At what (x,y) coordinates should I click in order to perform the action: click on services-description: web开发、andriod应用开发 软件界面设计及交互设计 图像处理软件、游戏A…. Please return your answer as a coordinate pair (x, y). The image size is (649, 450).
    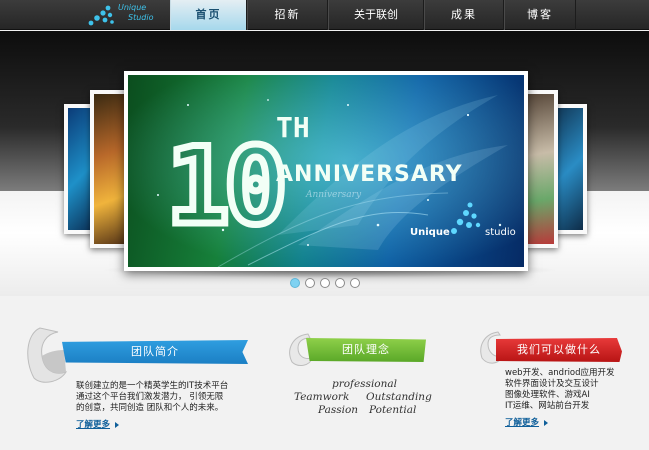
    Looking at the image, I should click on (575, 390).